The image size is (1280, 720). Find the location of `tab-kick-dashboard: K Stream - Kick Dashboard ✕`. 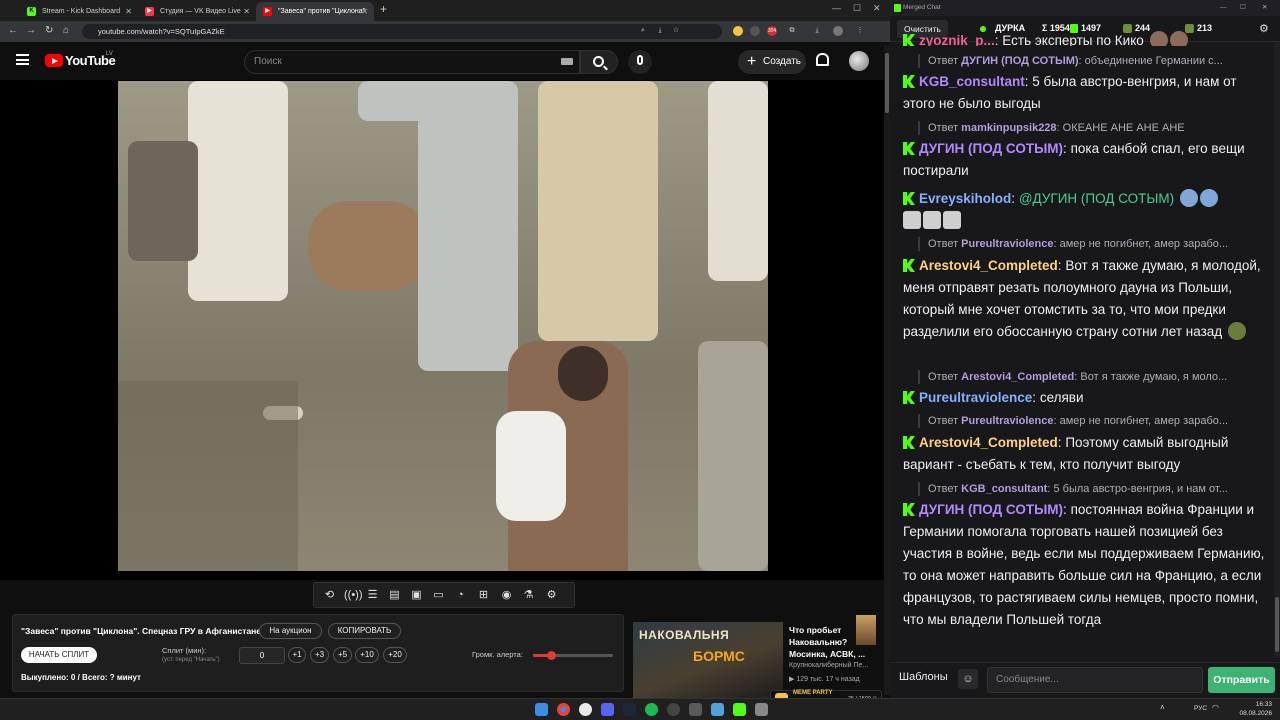

tab-kick-dashboard: K Stream - Kick Dashboard ✕ is located at coordinates (79, 11).